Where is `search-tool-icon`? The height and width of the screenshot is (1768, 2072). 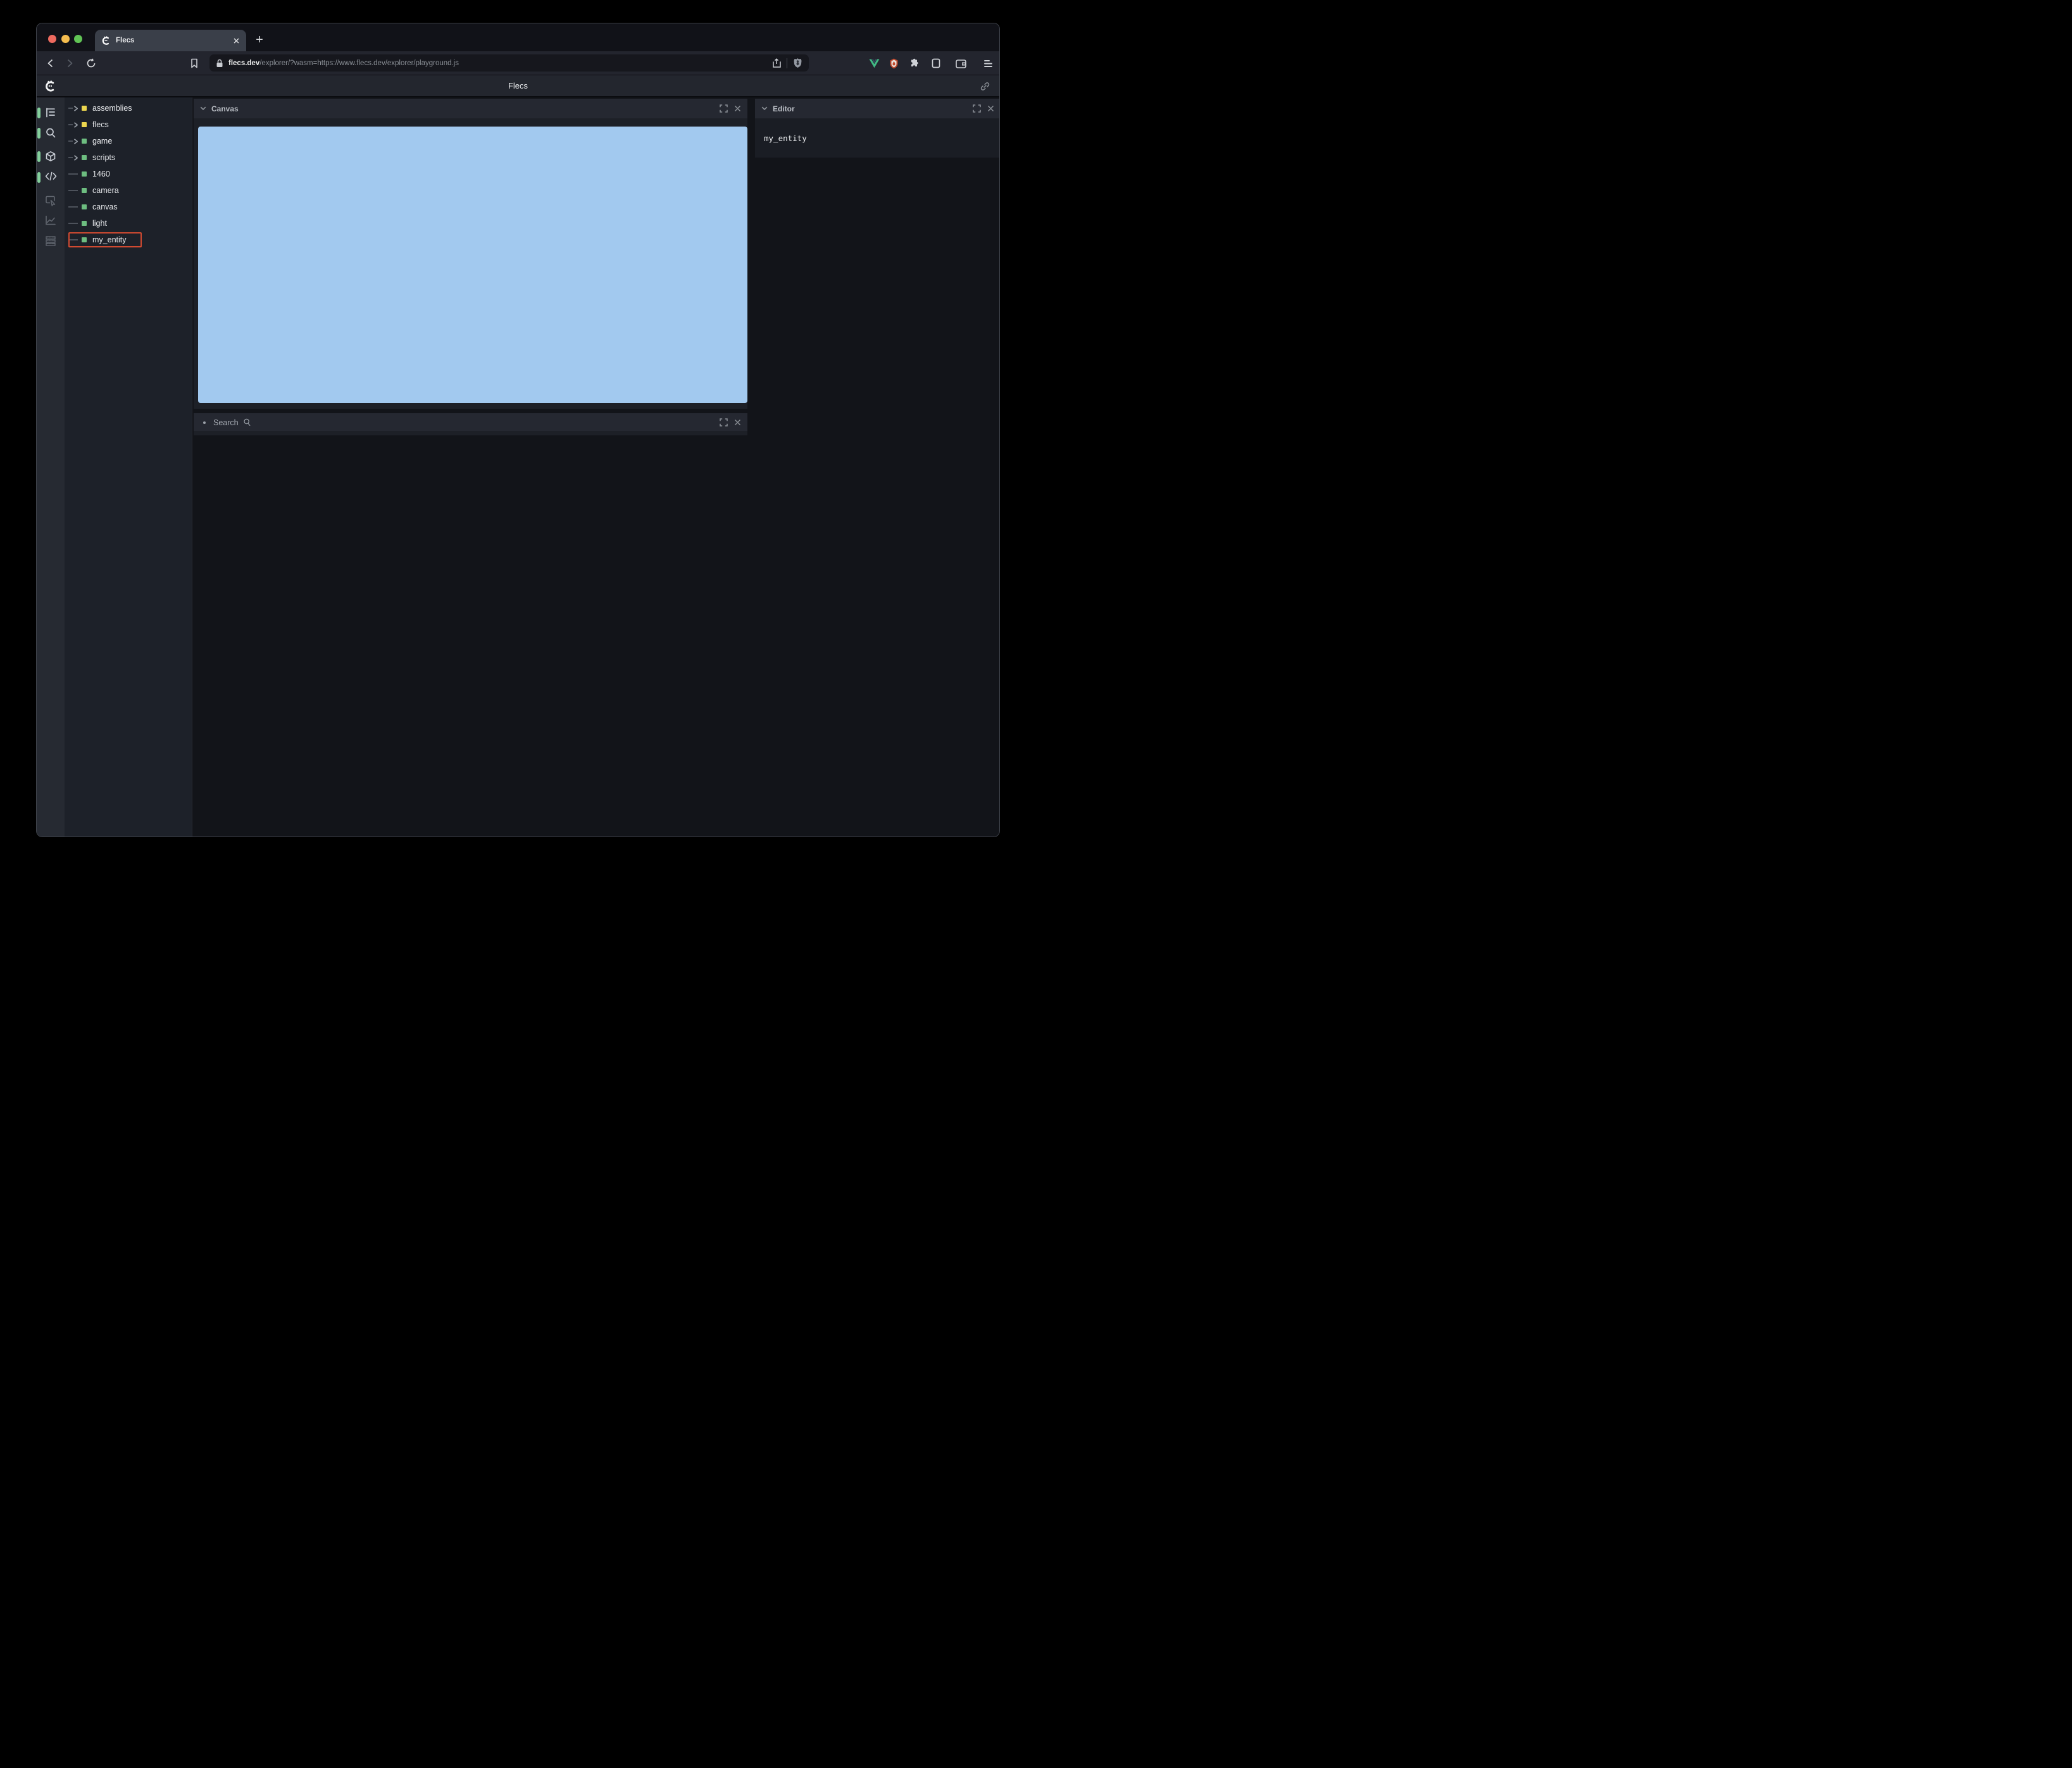
search-tool-icon is located at coordinates (50, 133).